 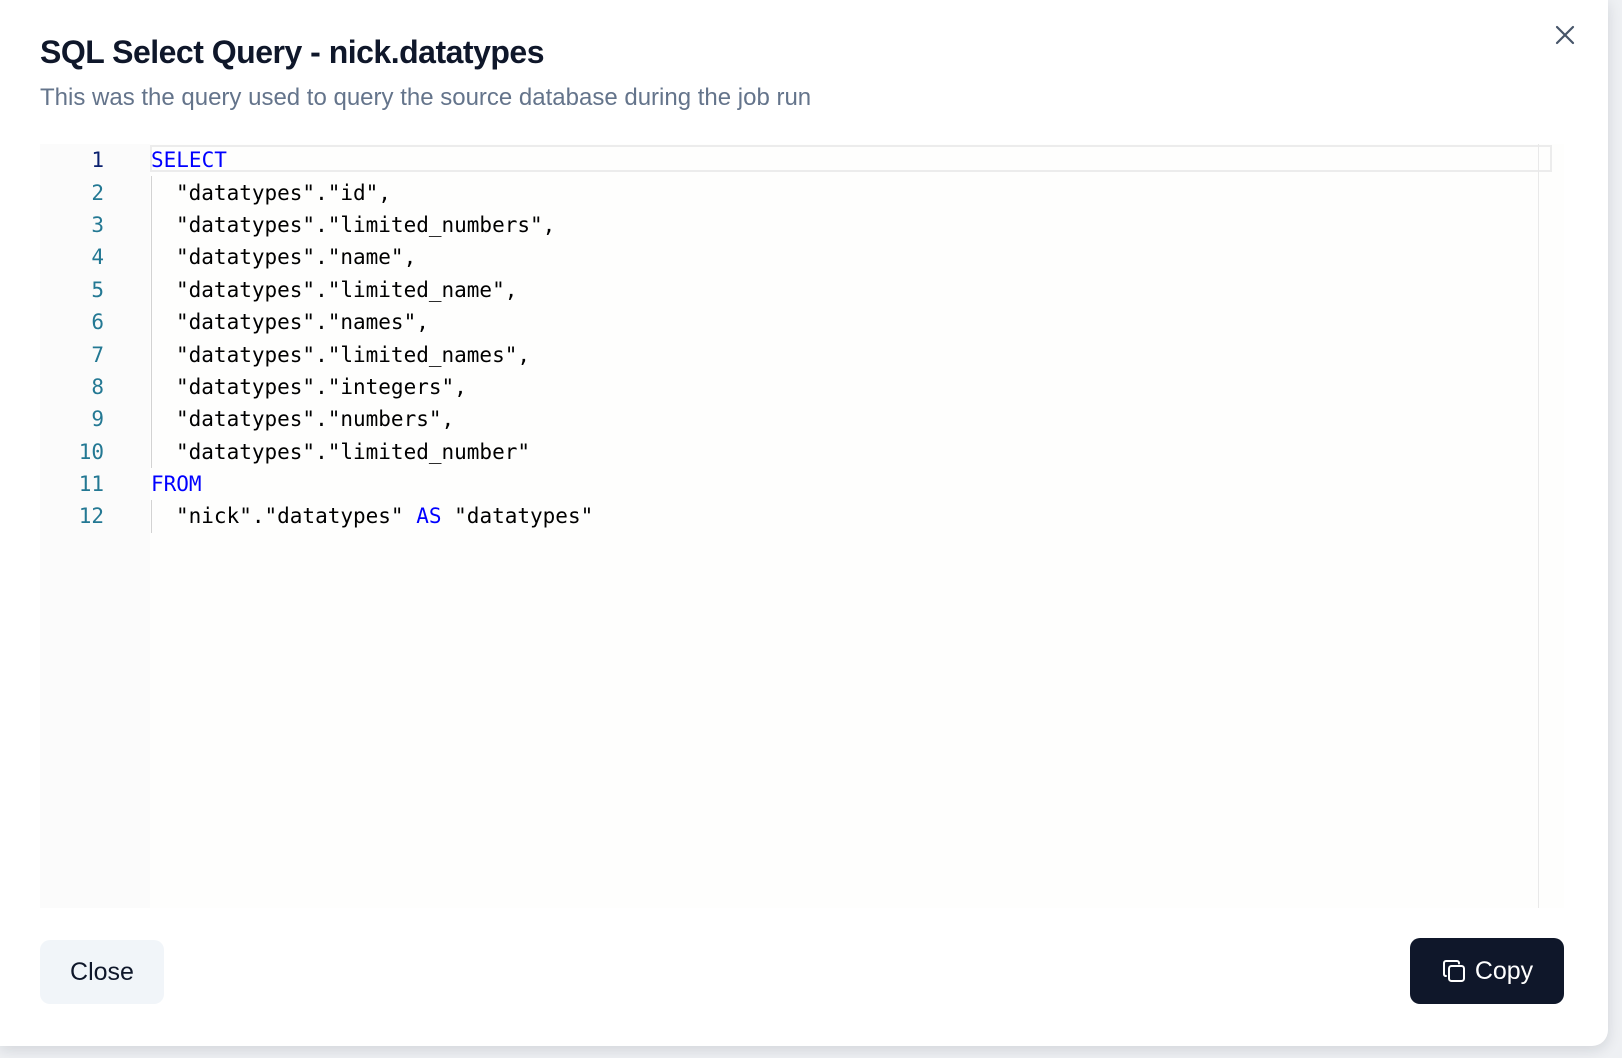 I want to click on code-text: "datatypes"."id",, so click(x=283, y=193).